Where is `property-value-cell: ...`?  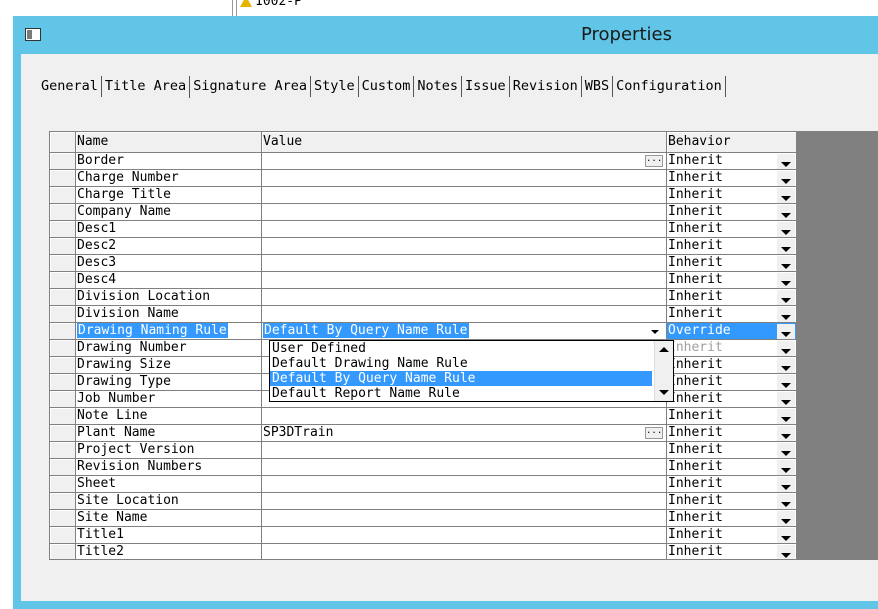
property-value-cell: ... is located at coordinates (464, 161).